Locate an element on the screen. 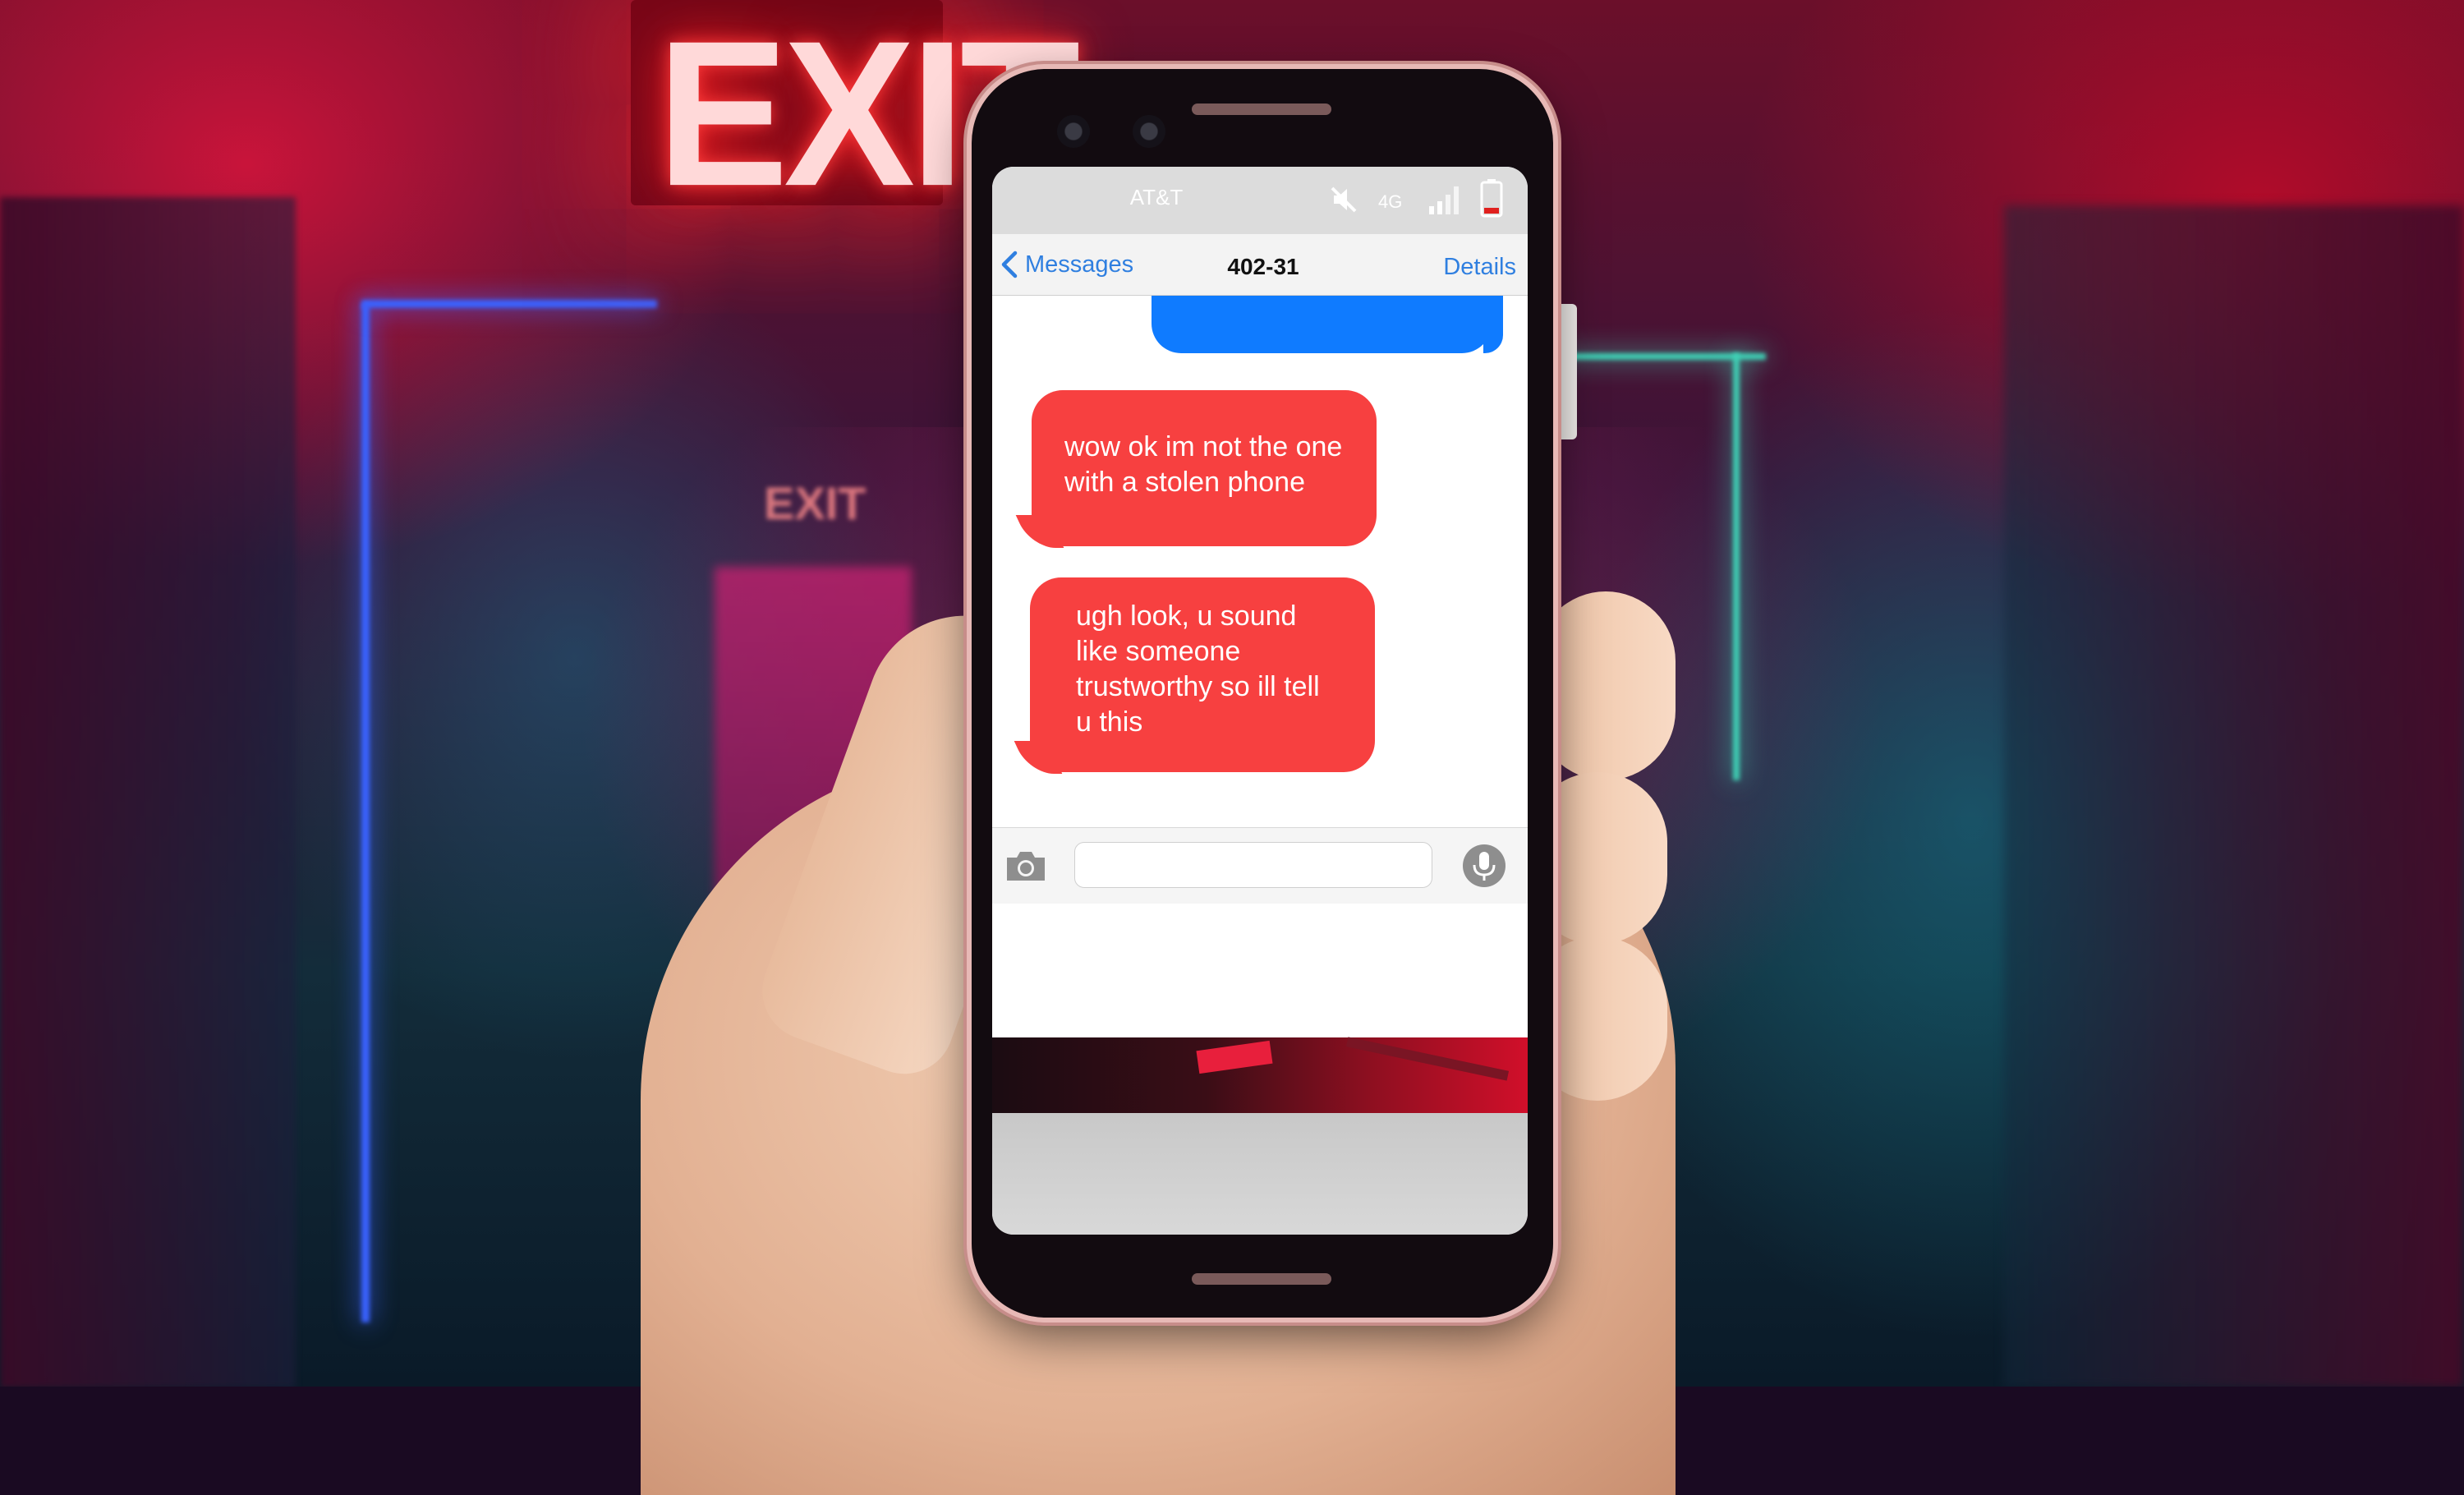 The width and height of the screenshot is (2464, 1495). front-sensor-icon is located at coordinates (1149, 131).